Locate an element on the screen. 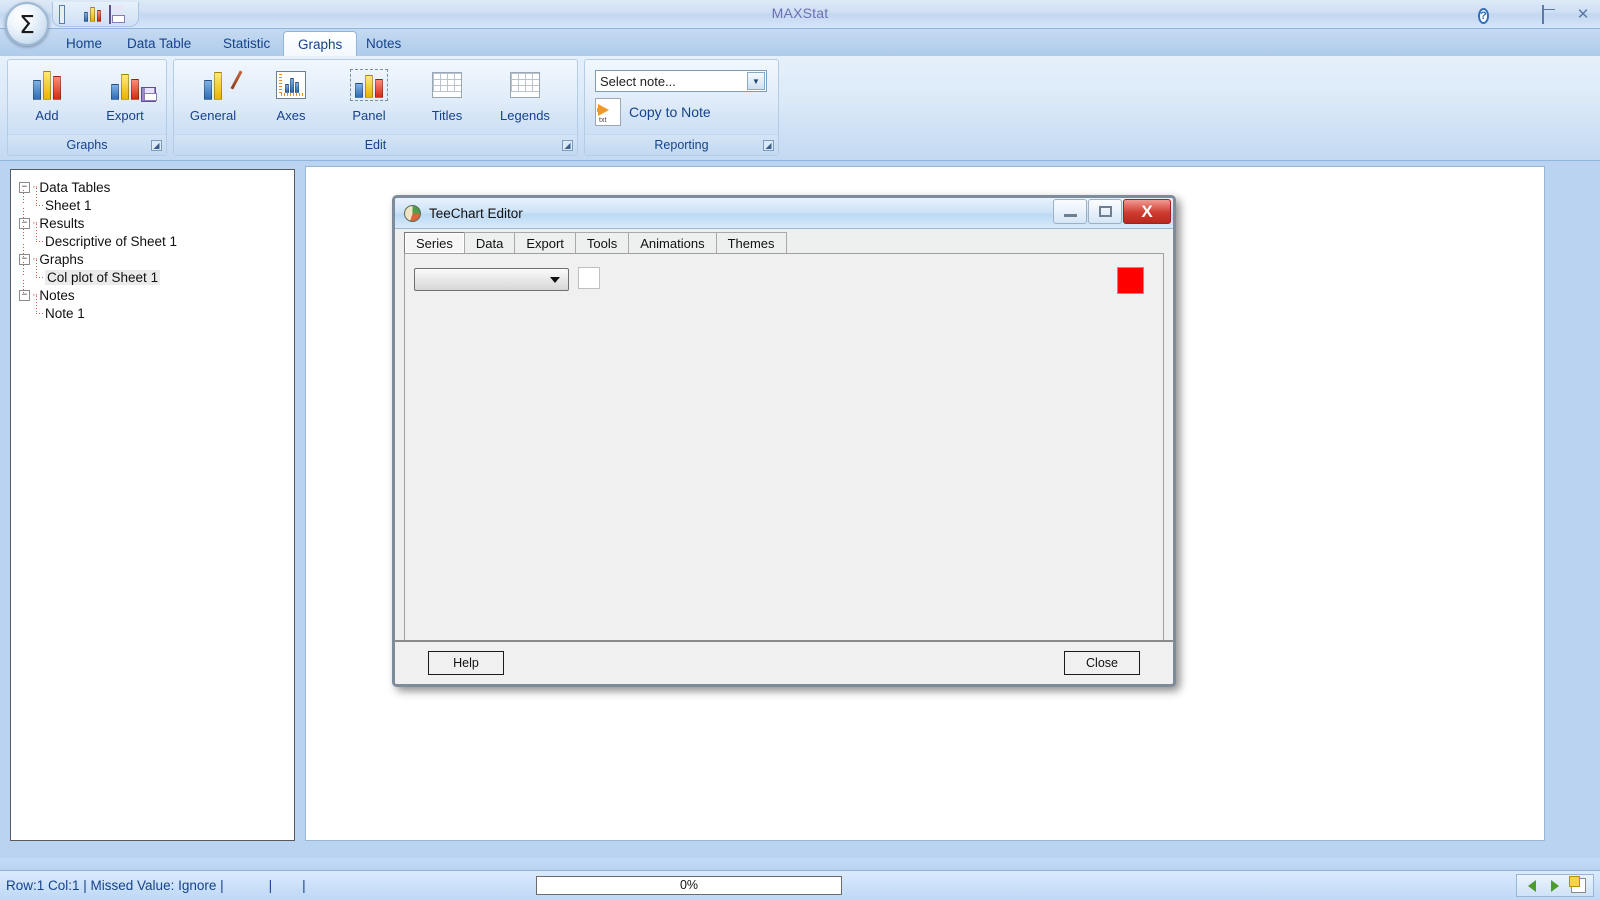 Image resolution: width=1600 pixels, height=900 pixels. dialog-tab-themes: Themes is located at coordinates (751, 243).